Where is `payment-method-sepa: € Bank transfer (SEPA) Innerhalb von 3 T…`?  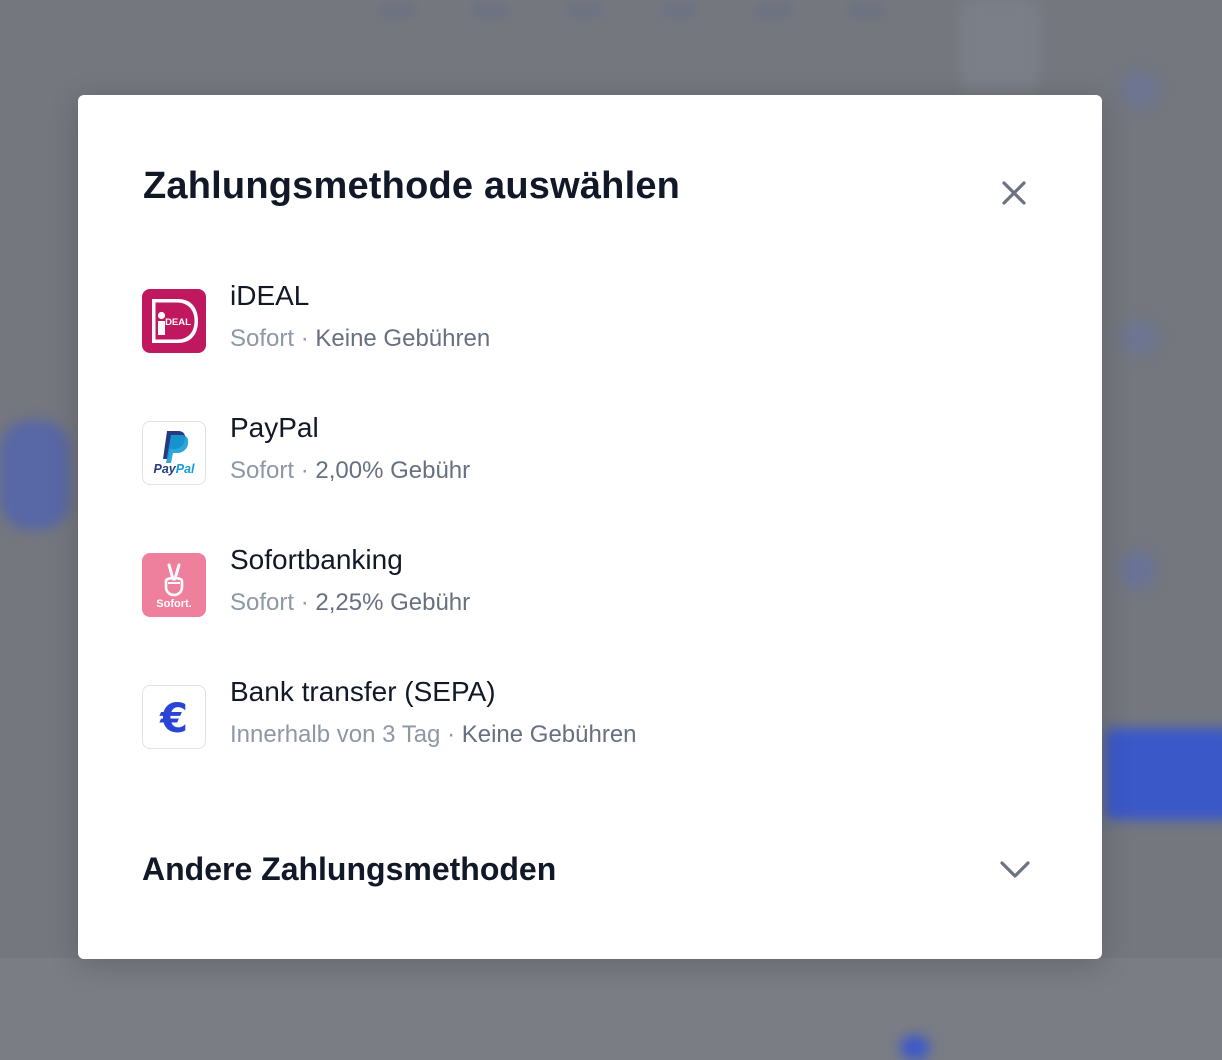 payment-method-sepa: € Bank transfer (SEPA) Innerhalb von 3 T… is located at coordinates (582, 744).